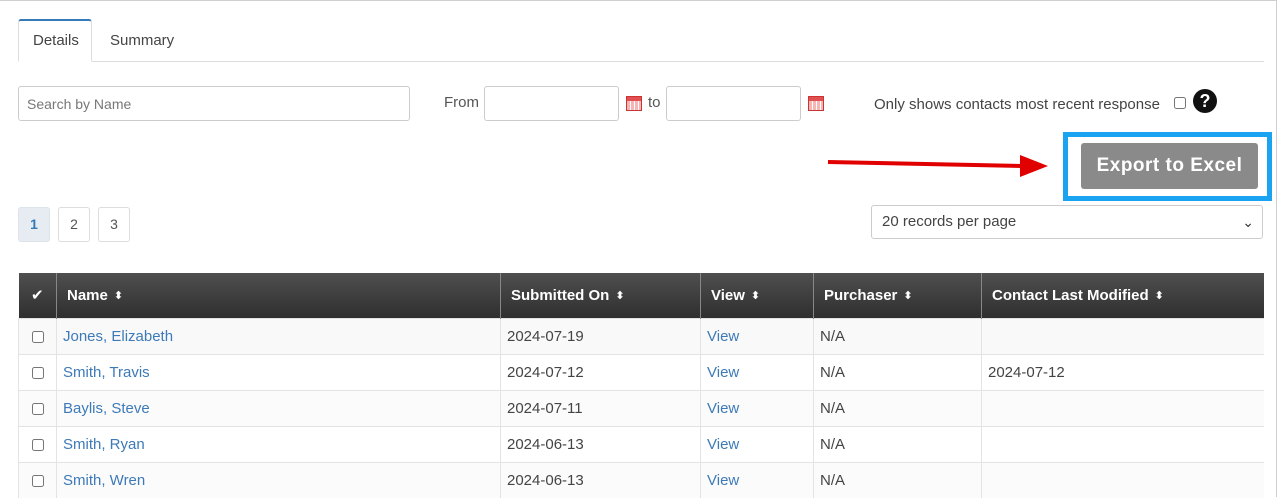  I want to click on contact-last-modified-cell: 2024-07-12, so click(1122, 371).